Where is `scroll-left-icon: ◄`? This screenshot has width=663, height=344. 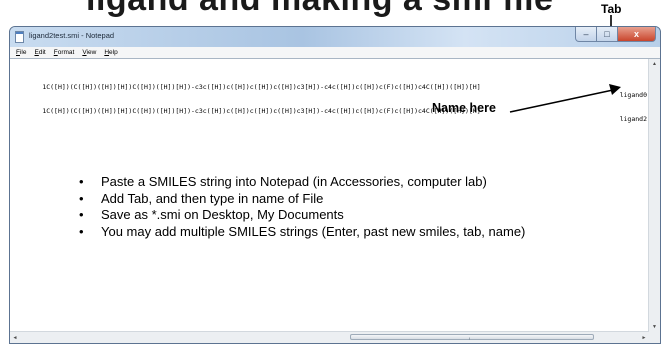 scroll-left-icon: ◄ is located at coordinates (15, 337).